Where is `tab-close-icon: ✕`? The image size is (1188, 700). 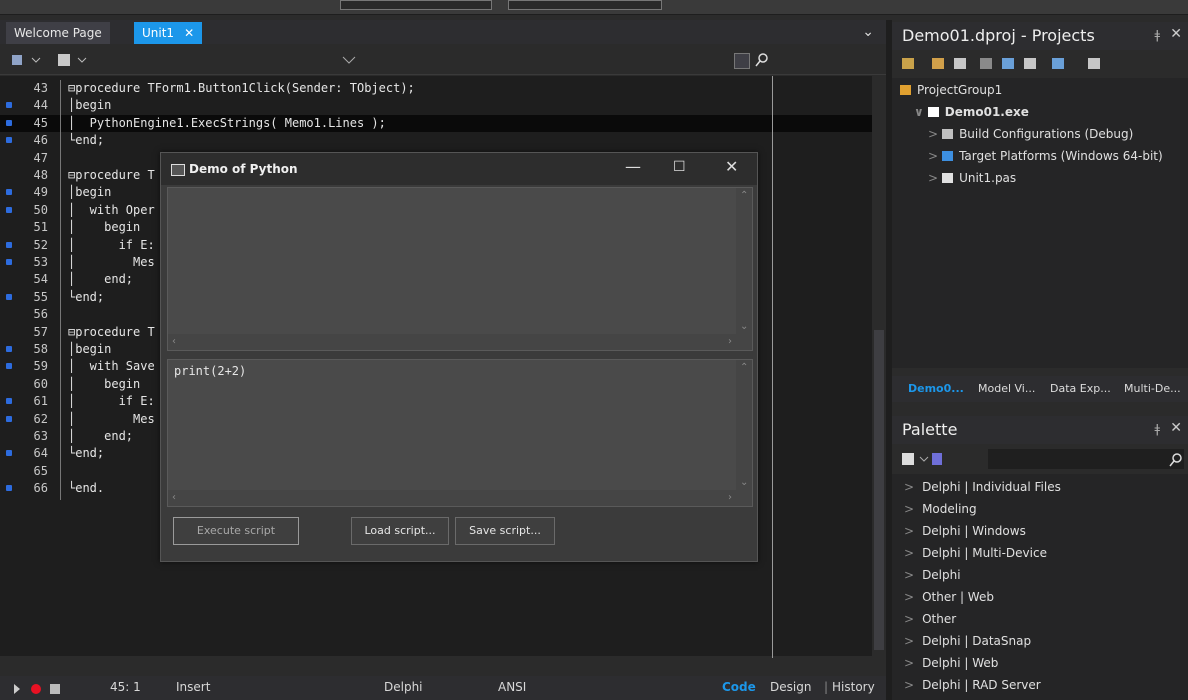 tab-close-icon: ✕ is located at coordinates (189, 33).